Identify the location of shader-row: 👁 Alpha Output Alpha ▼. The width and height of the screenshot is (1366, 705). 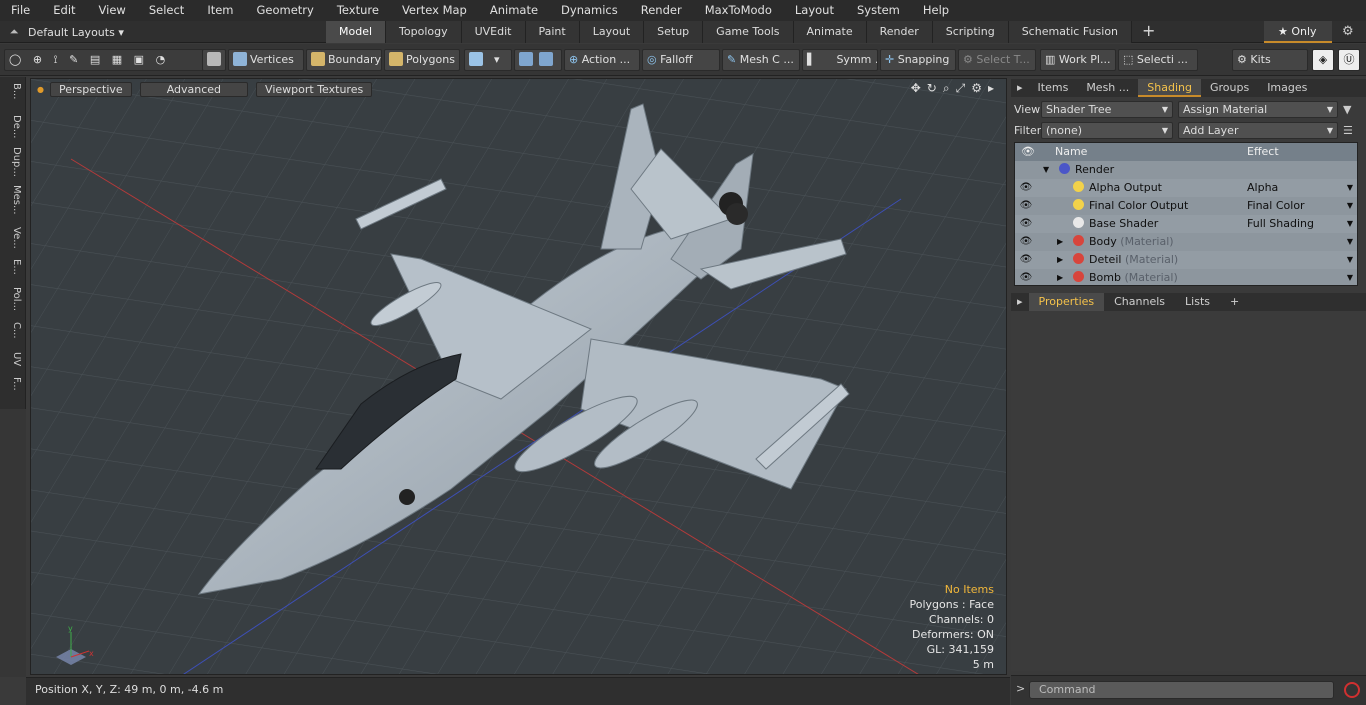
(1186, 188).